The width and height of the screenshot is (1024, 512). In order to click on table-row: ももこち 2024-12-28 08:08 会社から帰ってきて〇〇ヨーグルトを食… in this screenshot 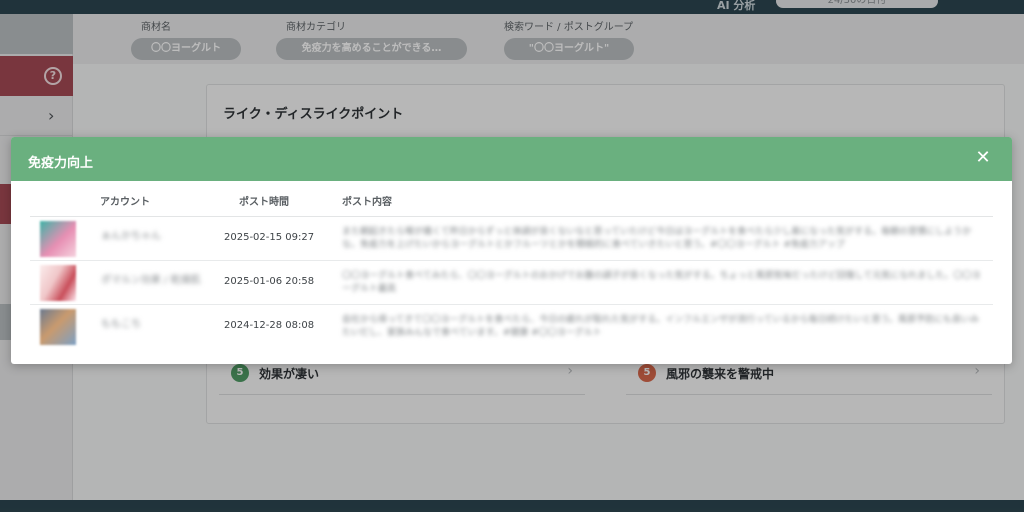, I will do `click(511, 327)`.